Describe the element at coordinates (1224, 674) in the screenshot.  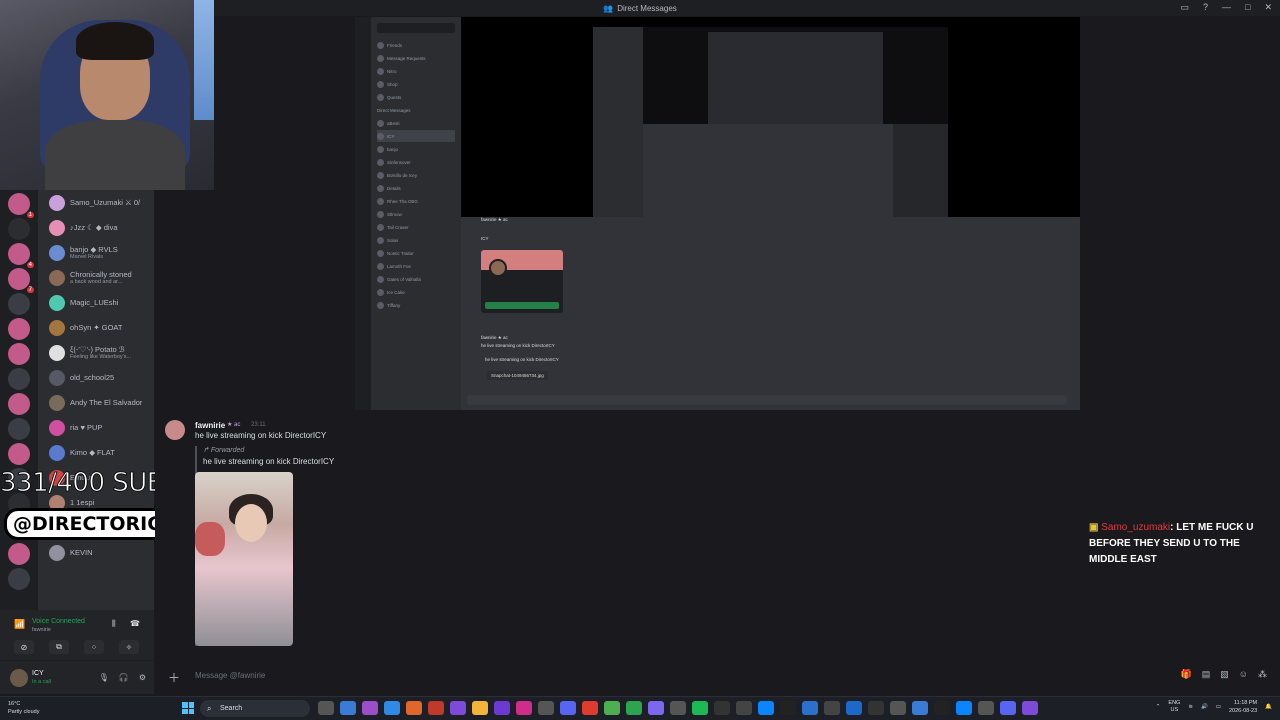
I see `sticker-icon: ▧` at that location.